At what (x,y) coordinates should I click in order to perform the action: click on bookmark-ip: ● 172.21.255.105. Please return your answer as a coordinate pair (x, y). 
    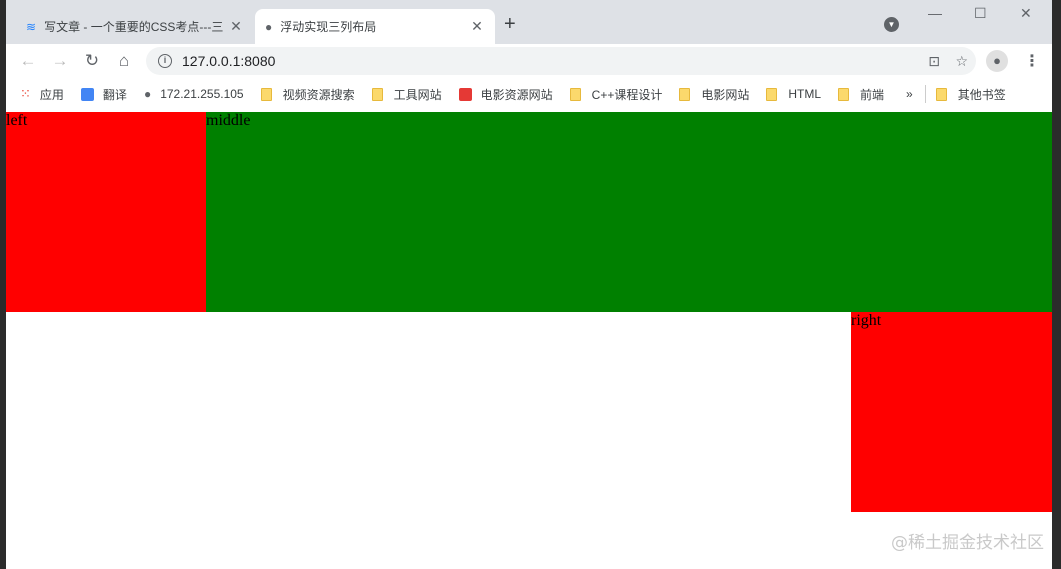
    Looking at the image, I should click on (194, 94).